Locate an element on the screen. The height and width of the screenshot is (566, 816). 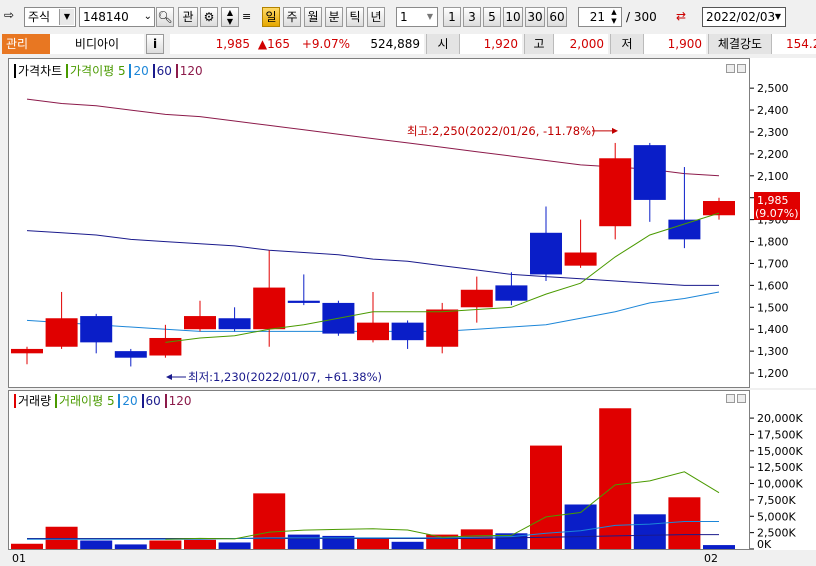
interval-select: 1 ▼ is located at coordinates (417, 17).